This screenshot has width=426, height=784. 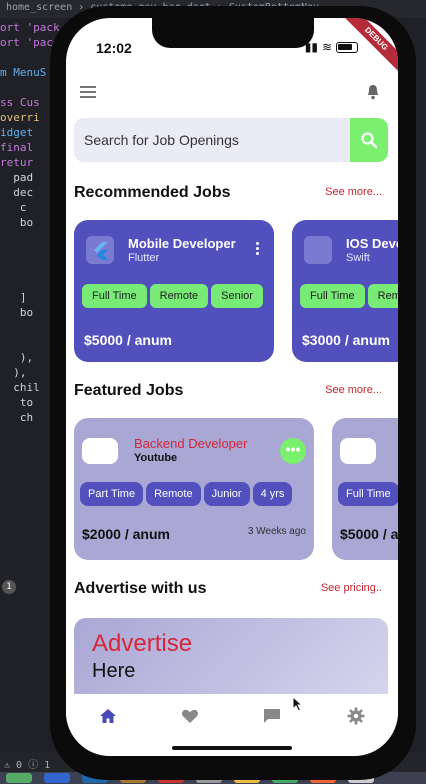 What do you see at coordinates (152, 192) in the screenshot?
I see `recommended-title: Recommended Jobs` at bounding box center [152, 192].